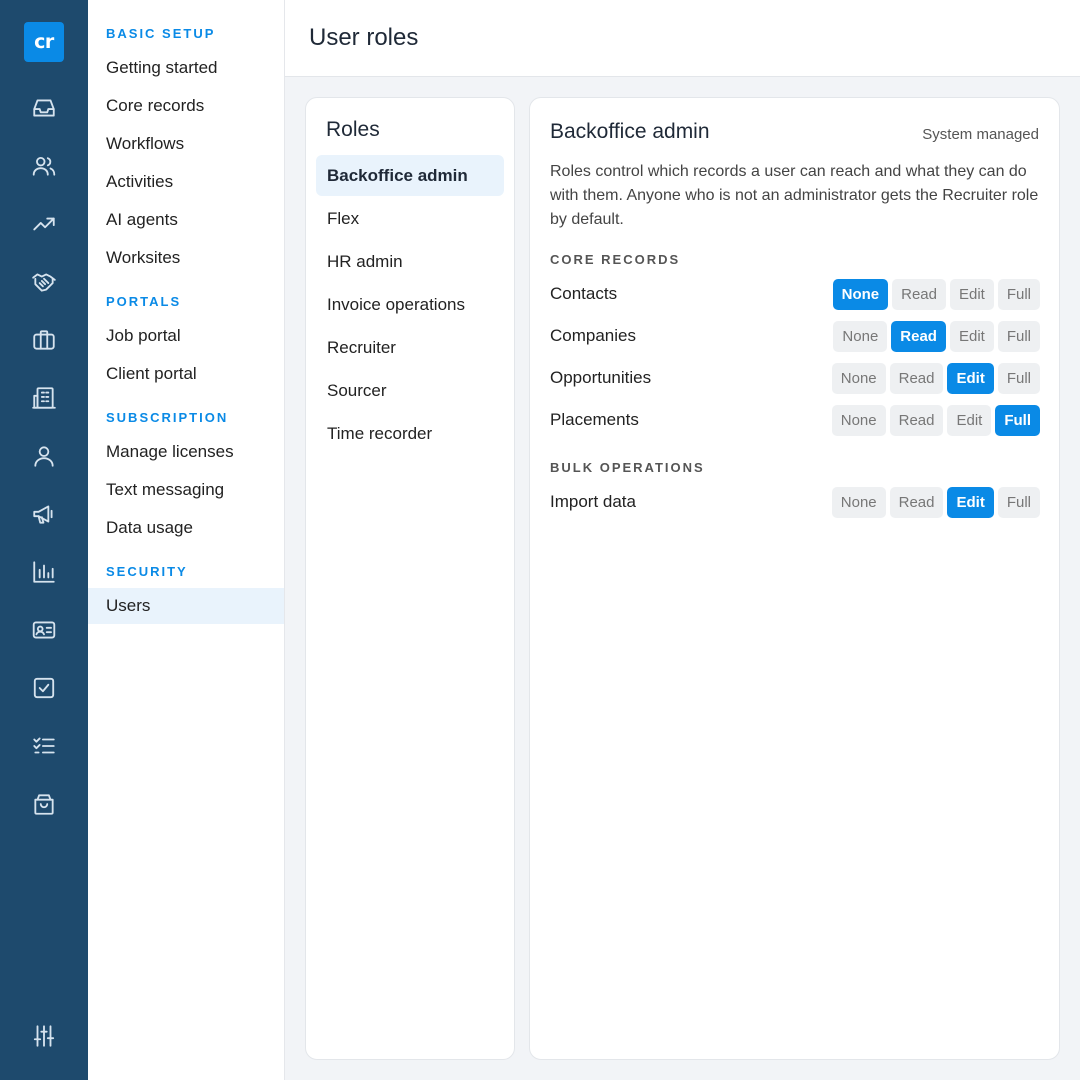 Image resolution: width=1080 pixels, height=1080 pixels. I want to click on permission-row-opportunities: Opportunities None Read Edit Full, so click(795, 379).